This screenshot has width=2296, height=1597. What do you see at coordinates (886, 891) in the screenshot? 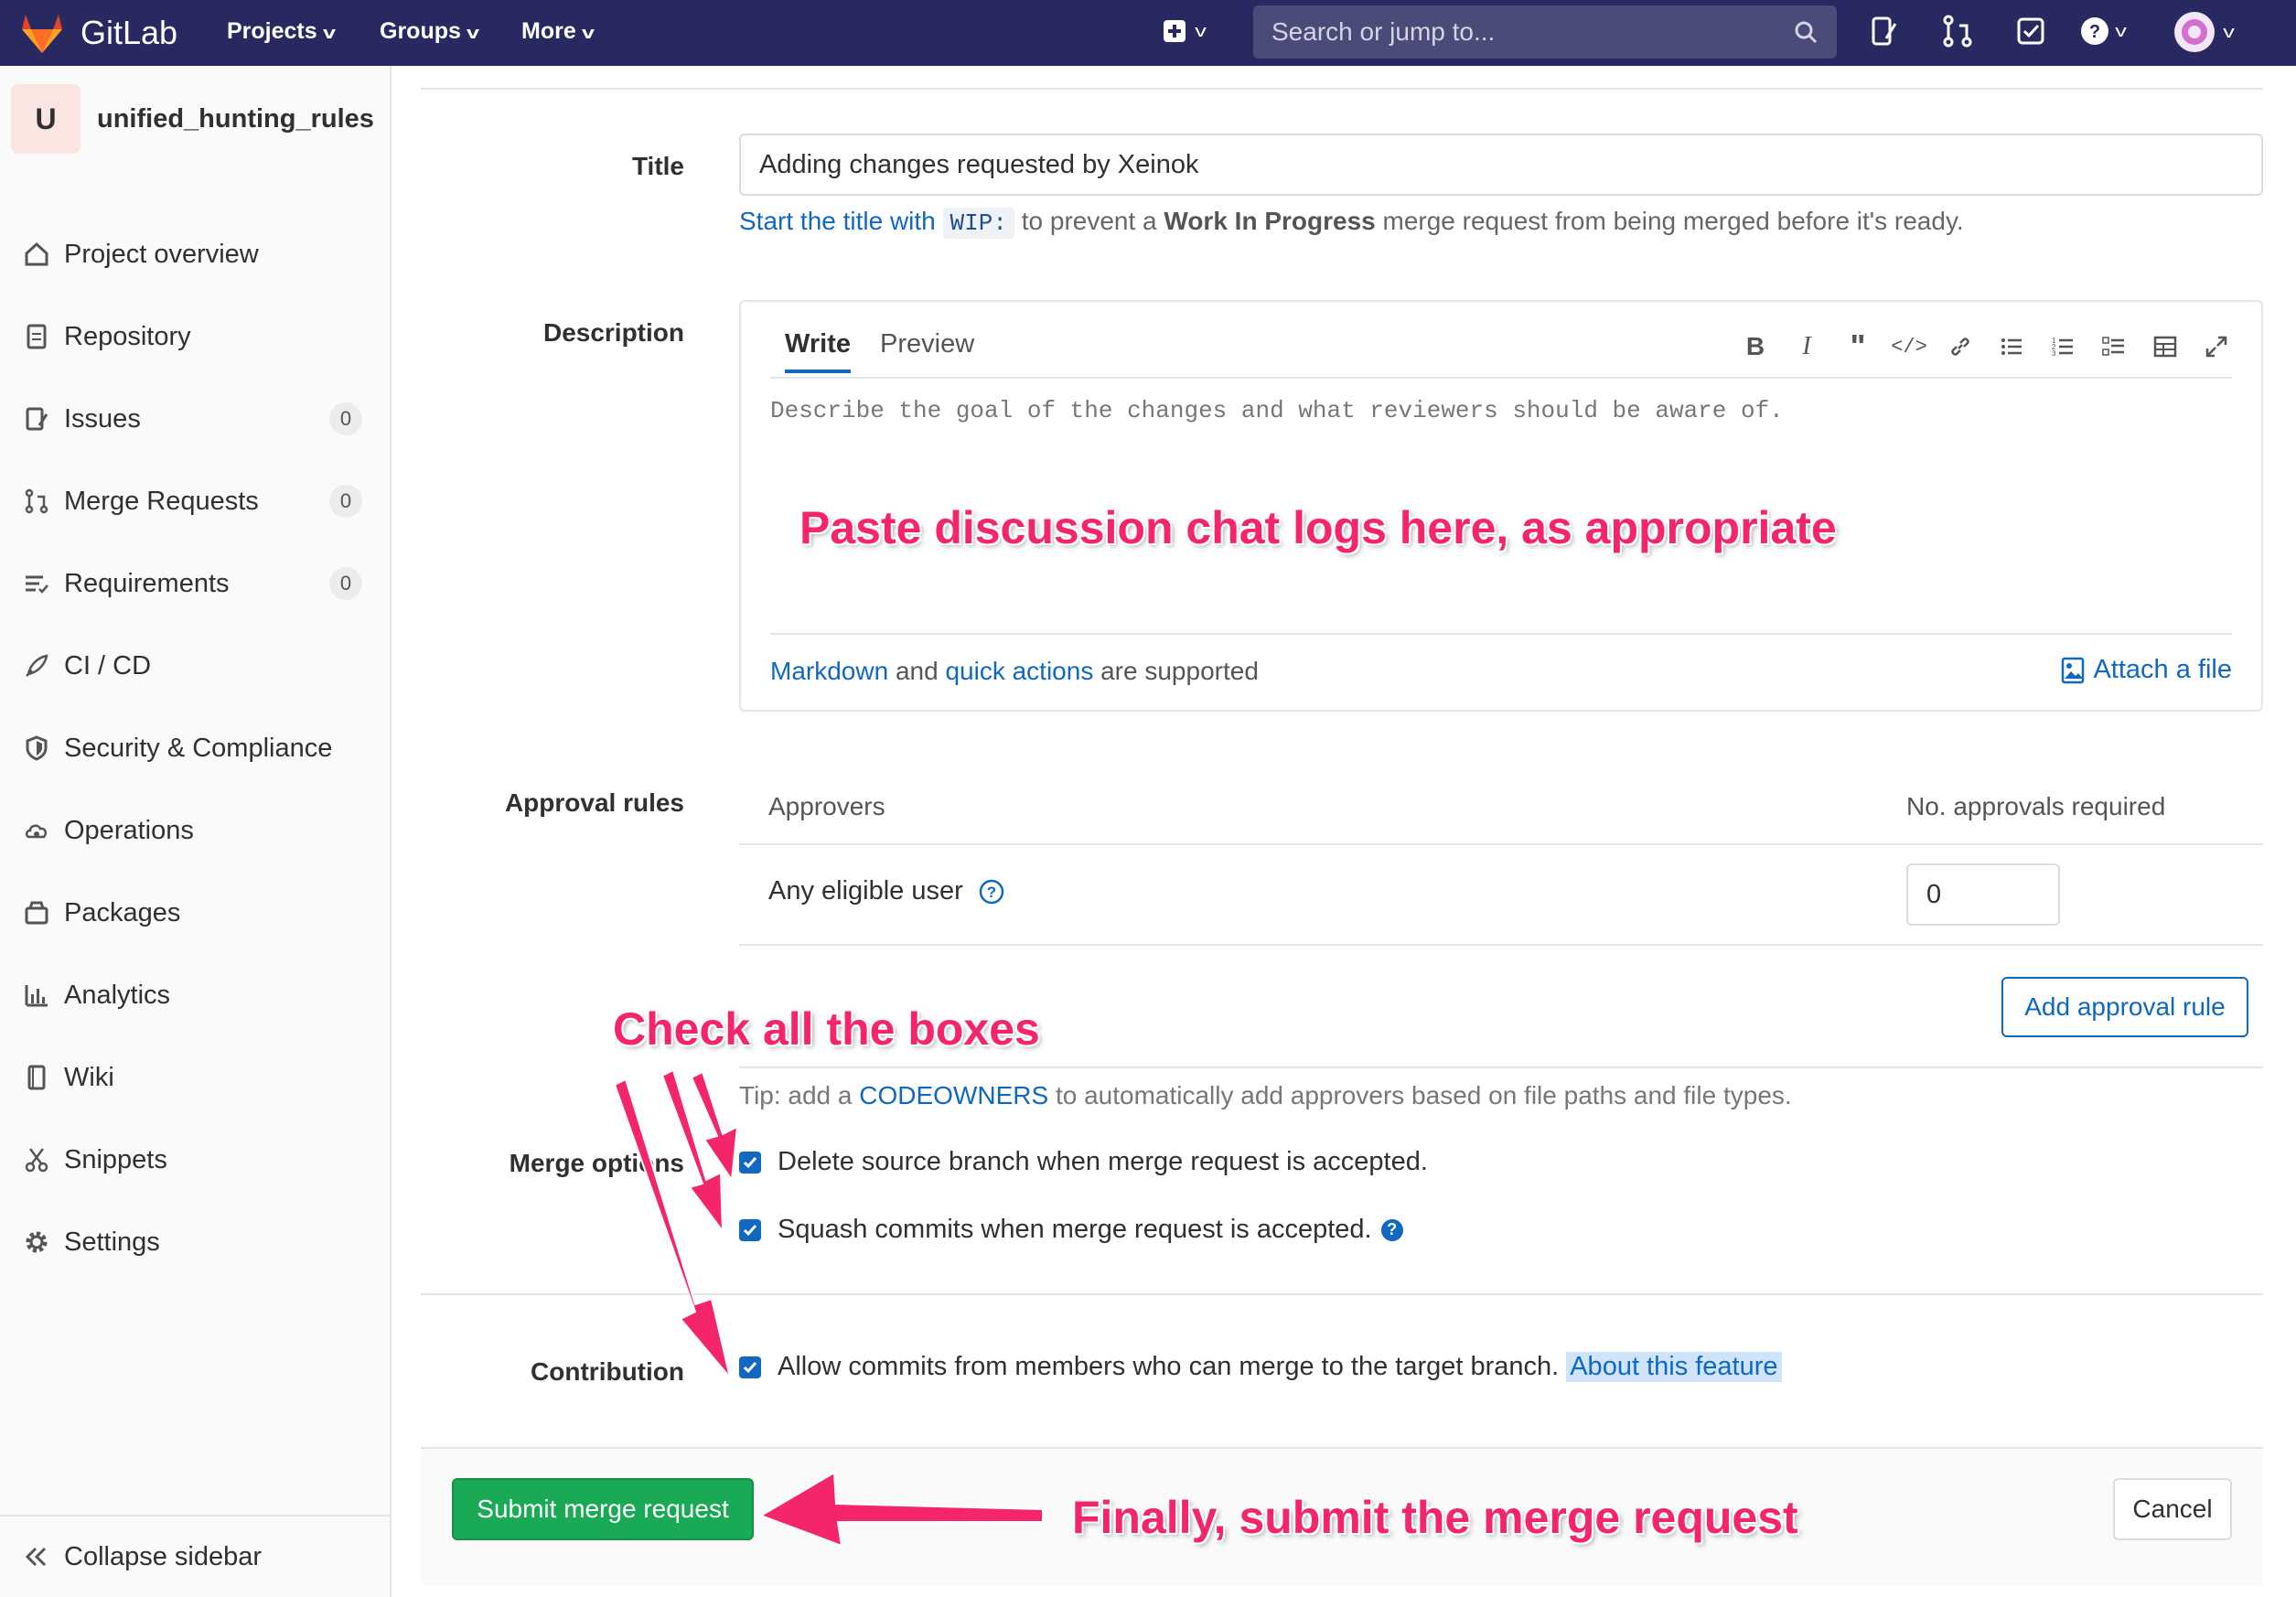
I see `eligible-user-row: Any eligible user ?` at bounding box center [886, 891].